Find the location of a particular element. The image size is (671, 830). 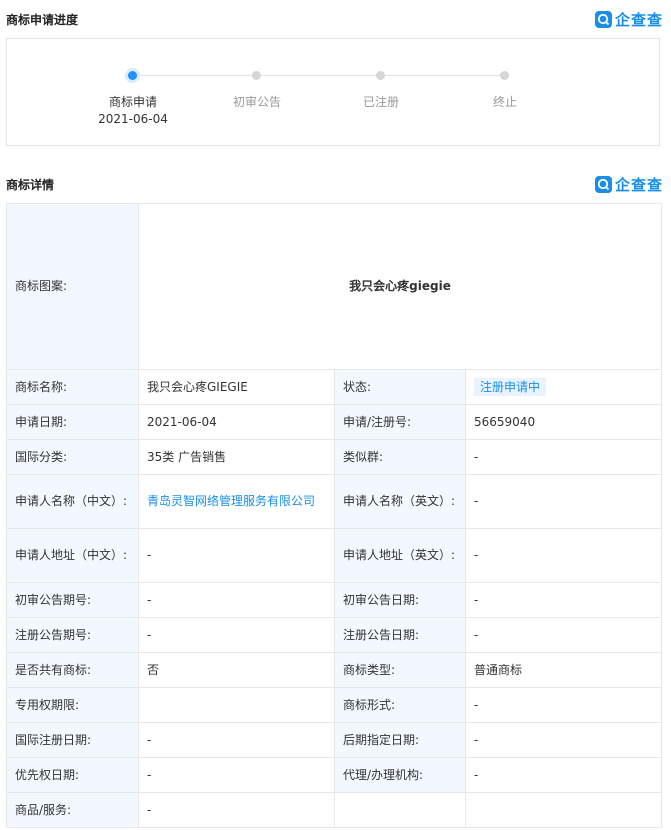

key-prelim-date: 初审公告日期: is located at coordinates (400, 600).